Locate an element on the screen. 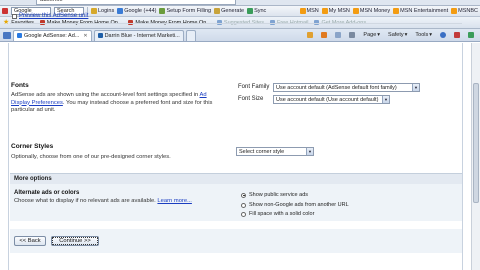  address-bar is located at coordinates (136, 2).